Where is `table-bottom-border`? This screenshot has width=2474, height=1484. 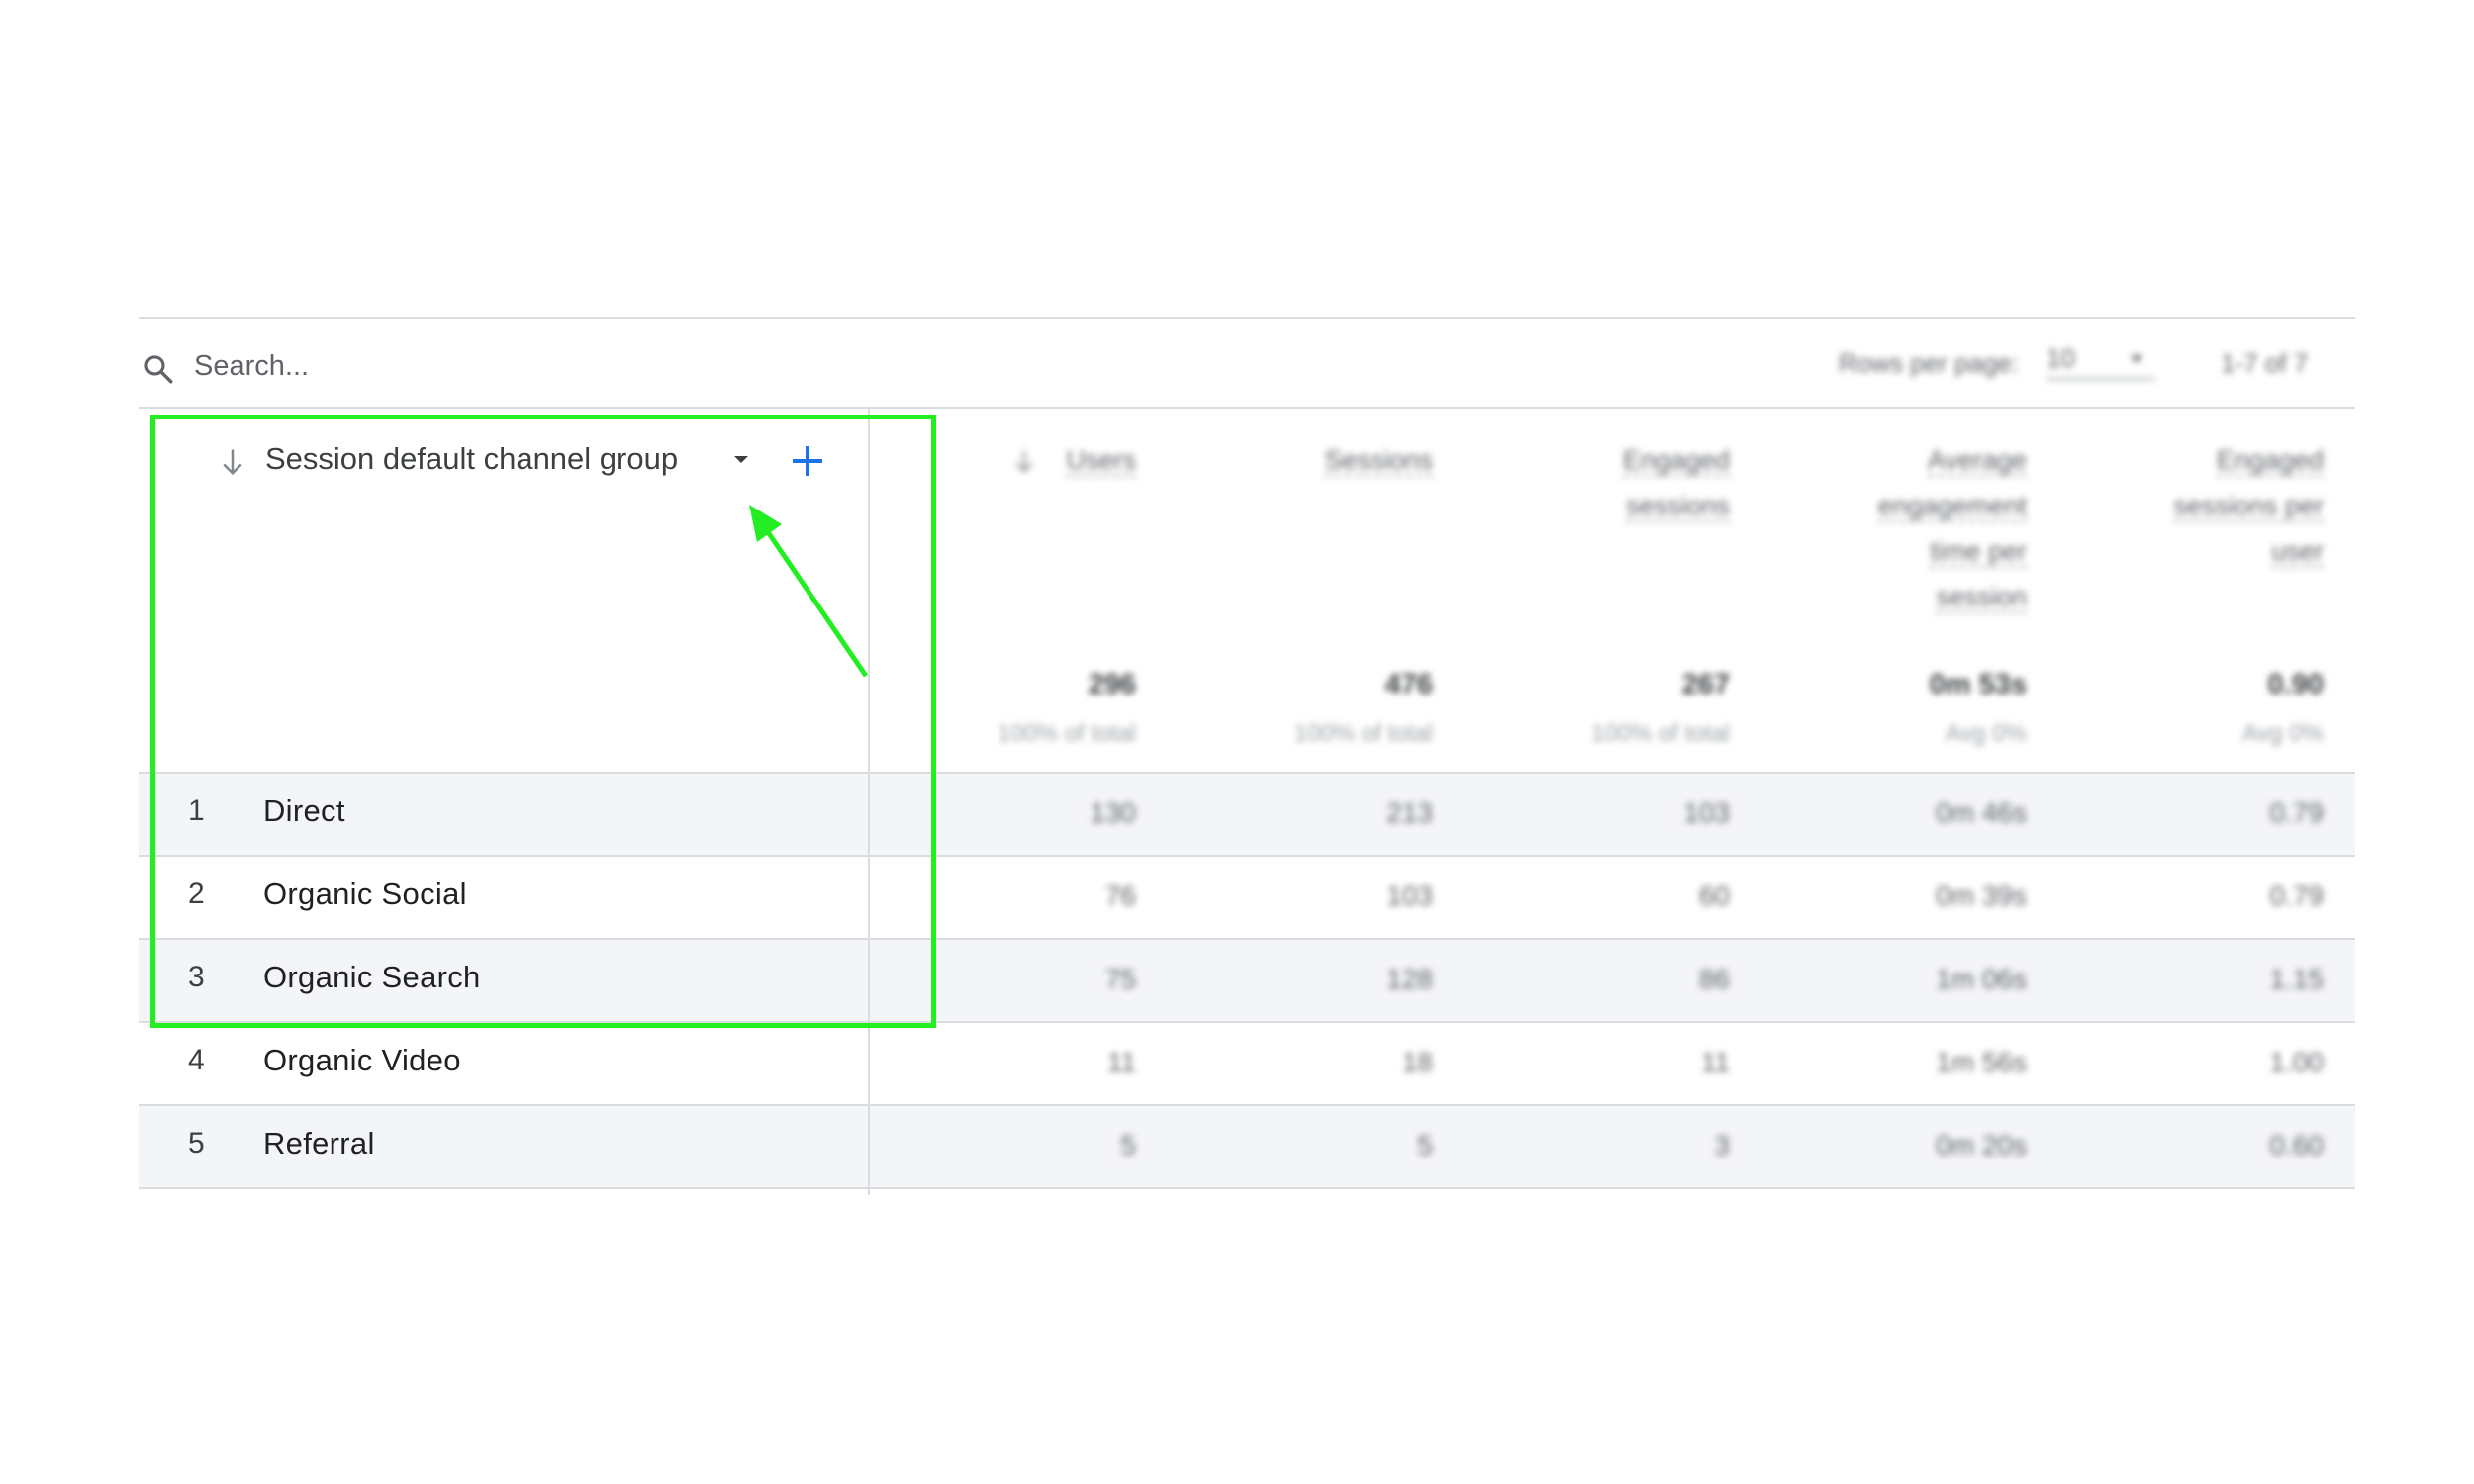
table-bottom-border is located at coordinates (1247, 1188).